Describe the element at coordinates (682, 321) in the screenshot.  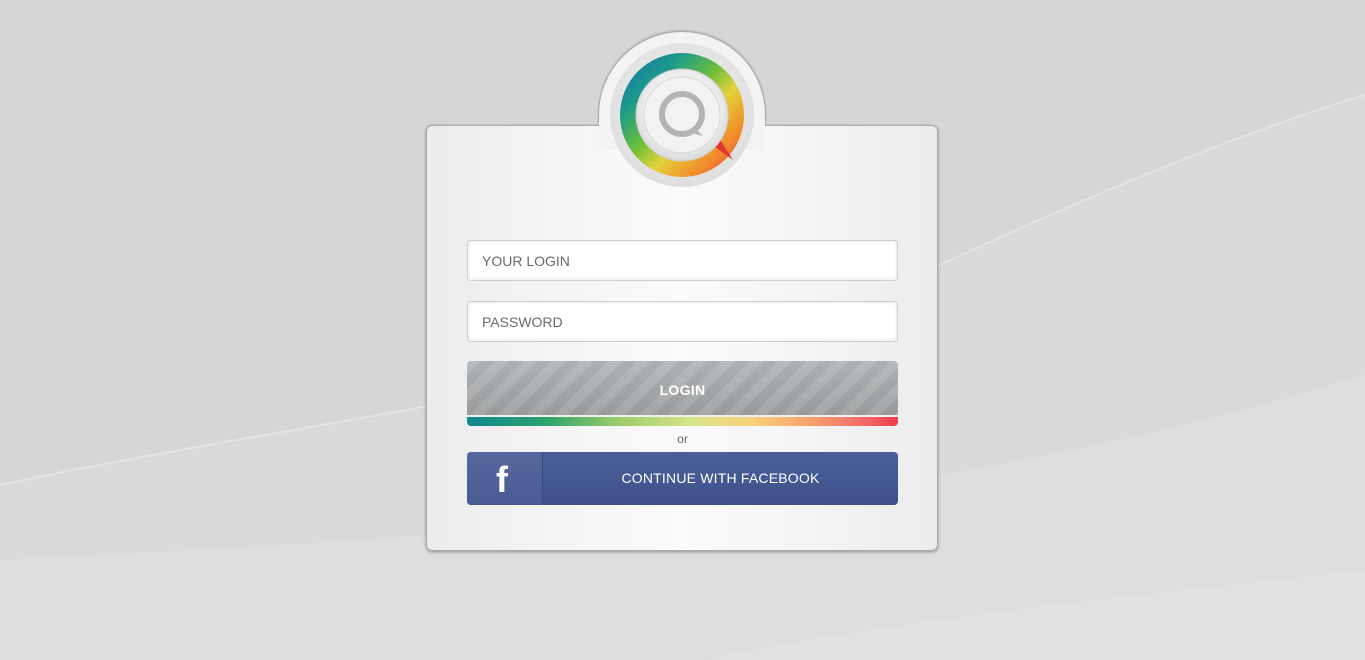
I see `password-input` at that location.